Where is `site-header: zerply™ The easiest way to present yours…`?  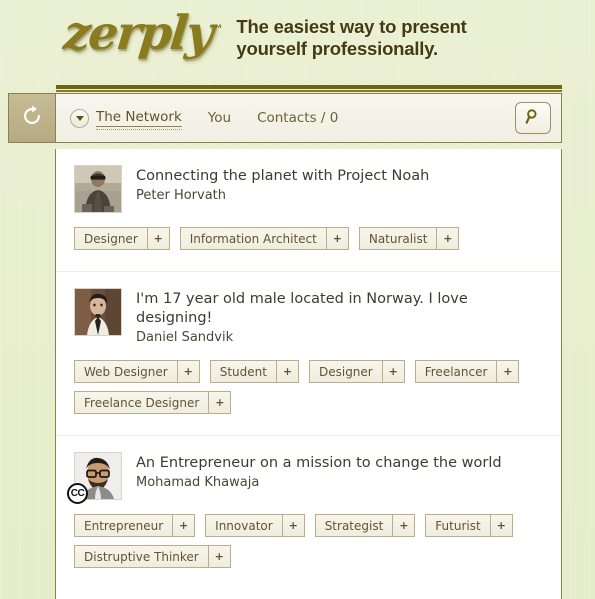
site-header: zerply™ The easiest way to present yours… is located at coordinates (297, 42).